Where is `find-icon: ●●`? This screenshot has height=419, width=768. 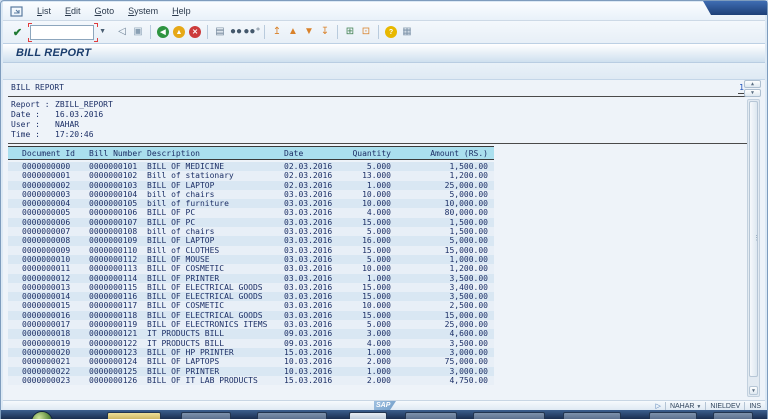
find-icon: ●● is located at coordinates (236, 32).